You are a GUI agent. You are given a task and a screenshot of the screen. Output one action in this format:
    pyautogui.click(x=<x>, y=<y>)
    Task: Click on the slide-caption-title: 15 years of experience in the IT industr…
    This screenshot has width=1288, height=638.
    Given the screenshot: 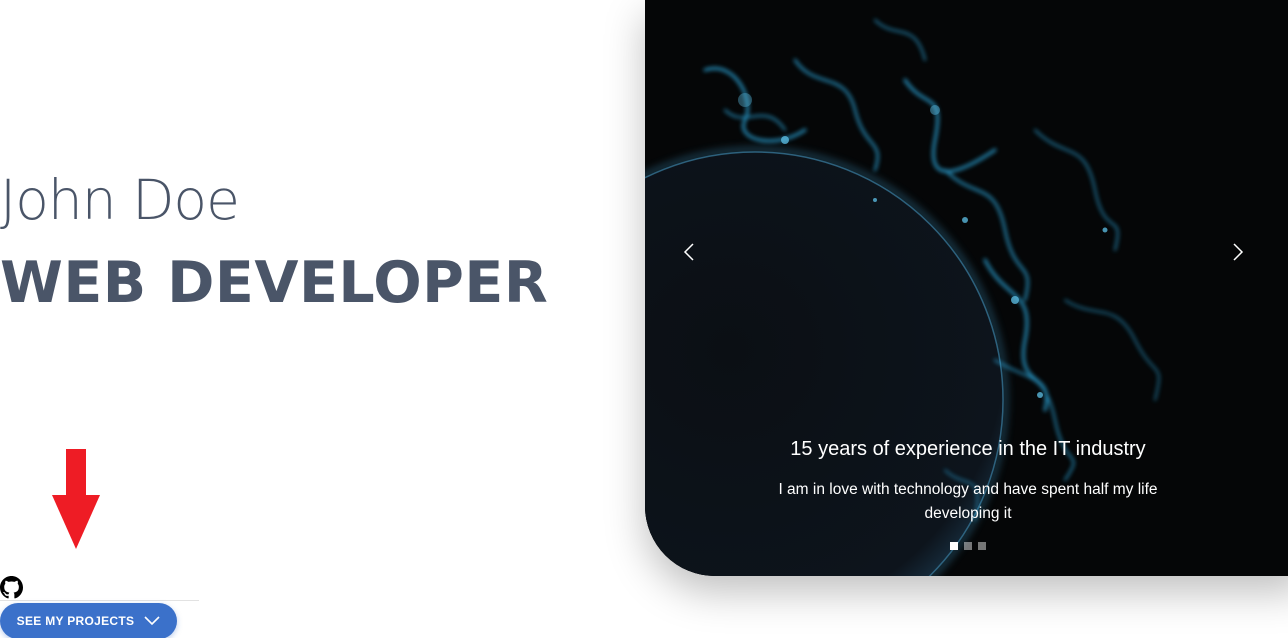 What is the action you would take?
    pyautogui.click(x=968, y=449)
    